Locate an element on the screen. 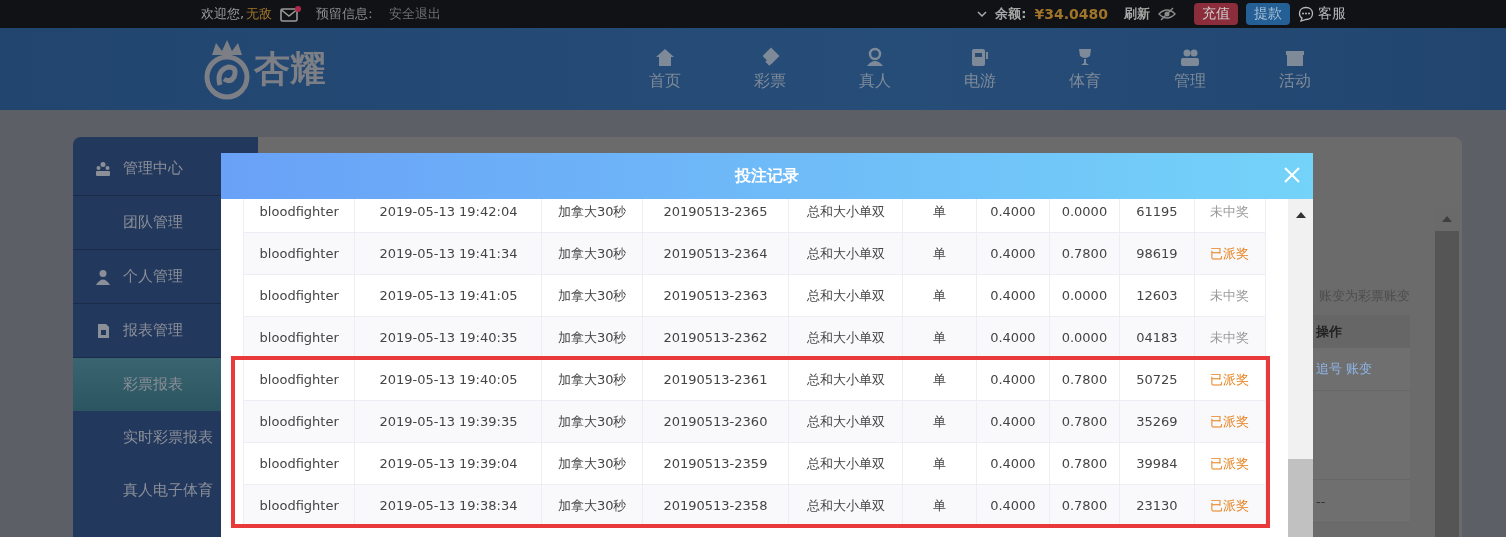  support-link: 客服 is located at coordinates (1332, 14).